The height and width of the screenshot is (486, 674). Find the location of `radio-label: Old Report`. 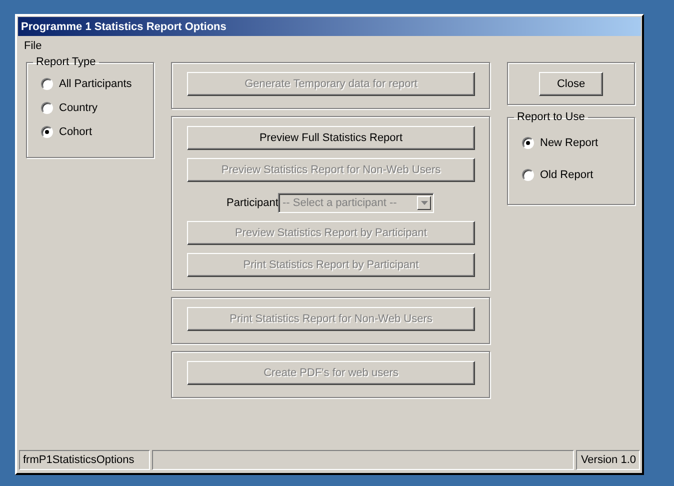

radio-label: Old Report is located at coordinates (567, 175).